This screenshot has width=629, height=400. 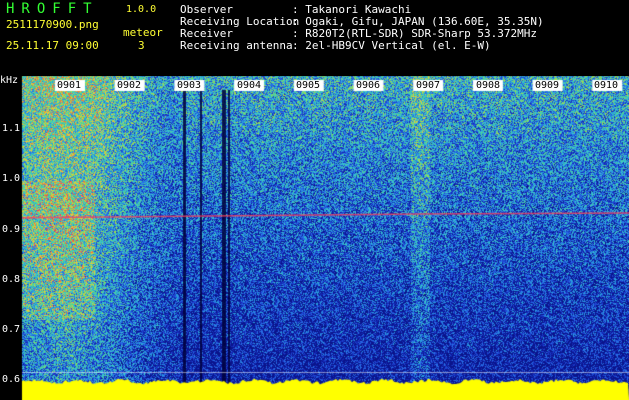 What do you see at coordinates (11, 329) in the screenshot?
I see `y-tick-label: 0.7` at bounding box center [11, 329].